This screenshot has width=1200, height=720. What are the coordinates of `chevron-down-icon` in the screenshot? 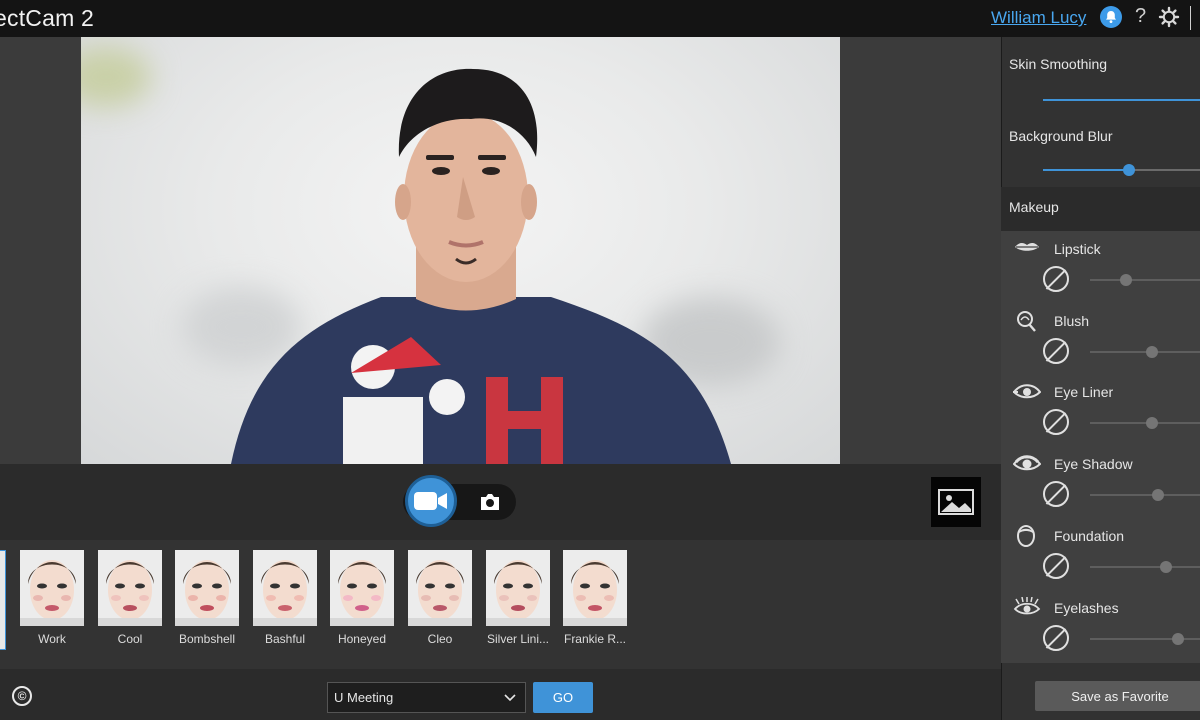 It's located at (510, 698).